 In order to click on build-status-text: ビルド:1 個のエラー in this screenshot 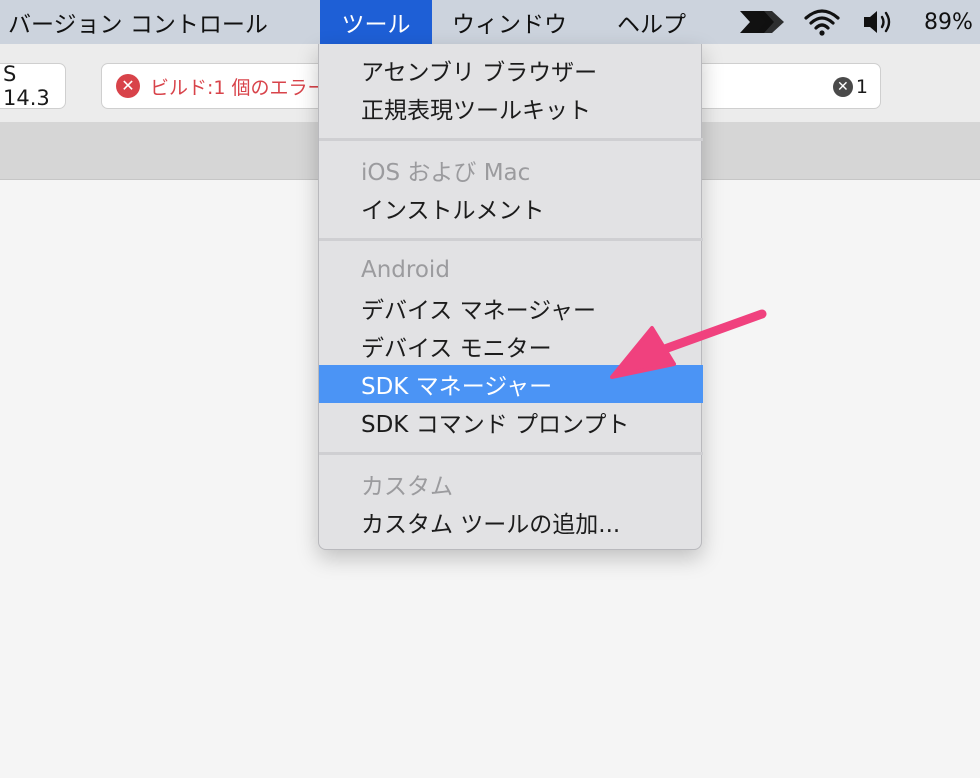, I will do `click(238, 87)`.